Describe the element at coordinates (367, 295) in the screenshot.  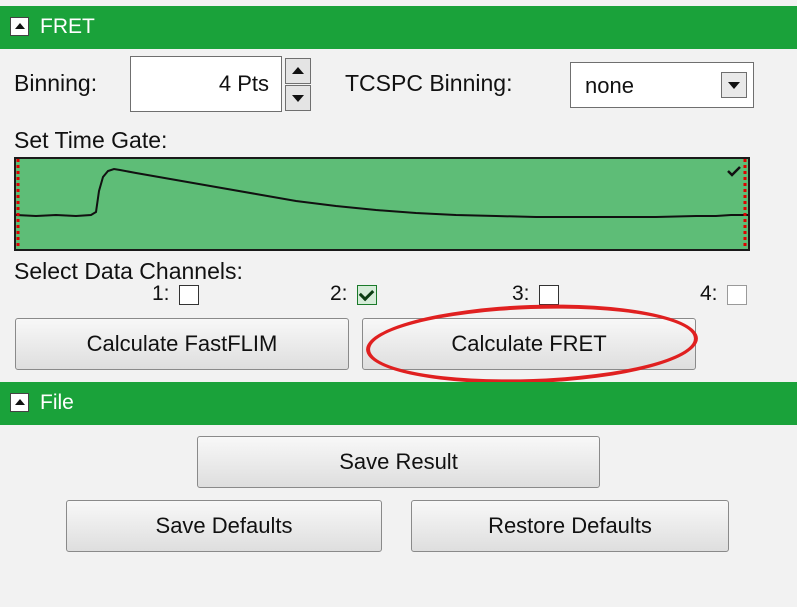
I see `channel-2-checkbox` at that location.